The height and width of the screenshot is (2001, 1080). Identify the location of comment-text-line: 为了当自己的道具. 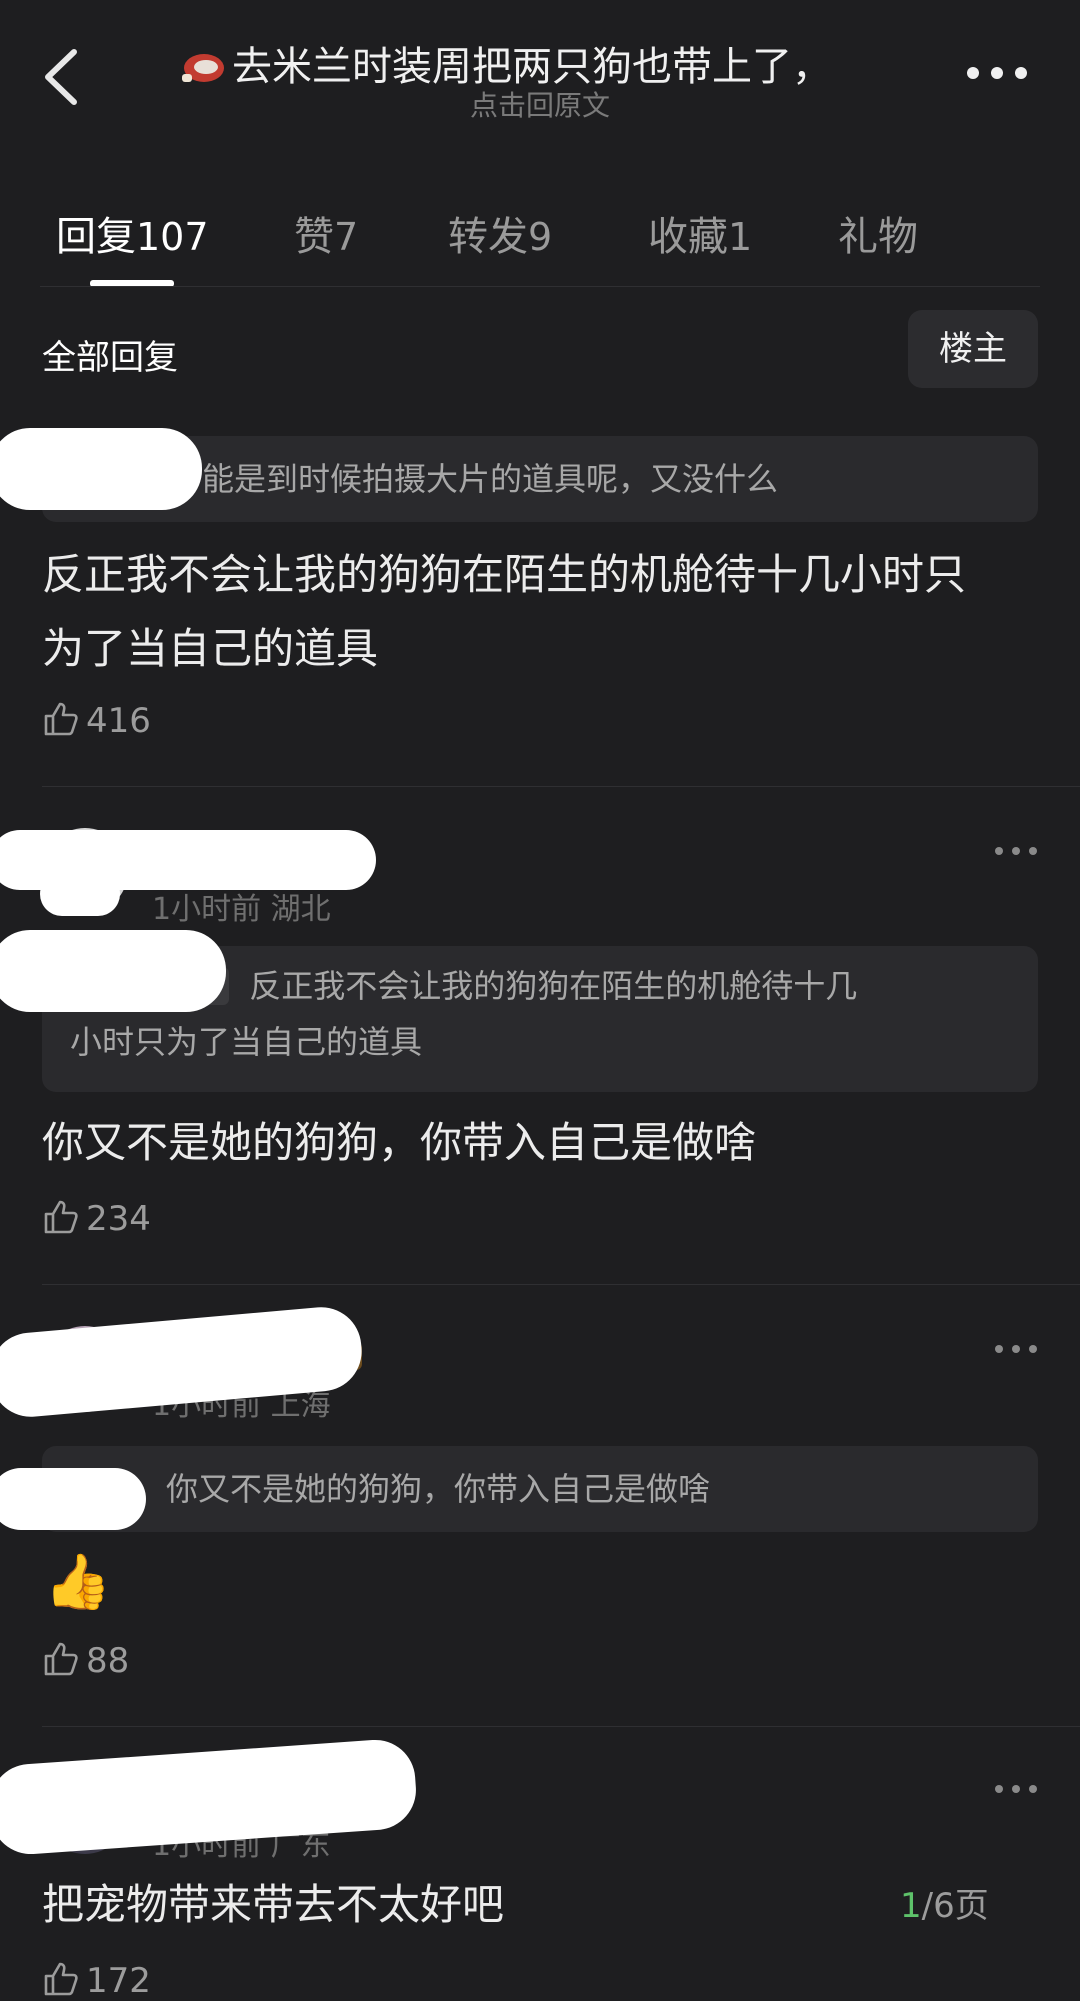
(210, 648).